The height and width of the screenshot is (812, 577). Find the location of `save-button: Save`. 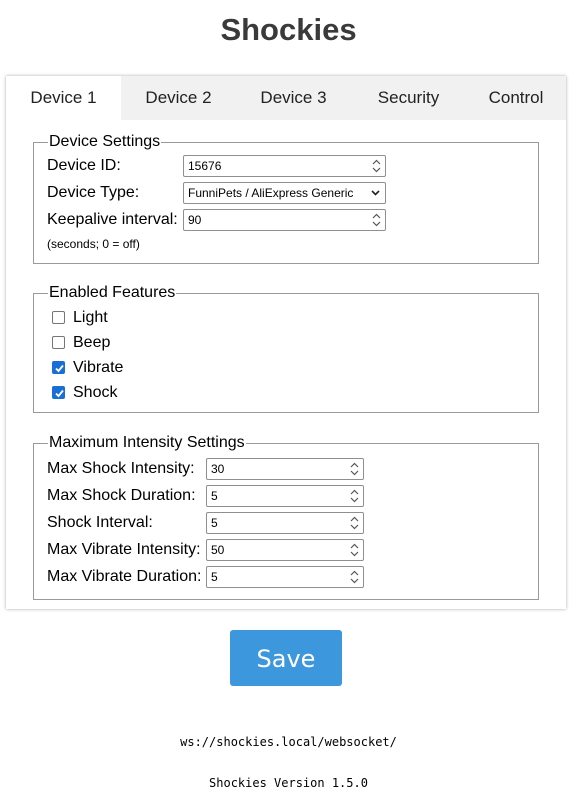

save-button: Save is located at coordinates (286, 658).